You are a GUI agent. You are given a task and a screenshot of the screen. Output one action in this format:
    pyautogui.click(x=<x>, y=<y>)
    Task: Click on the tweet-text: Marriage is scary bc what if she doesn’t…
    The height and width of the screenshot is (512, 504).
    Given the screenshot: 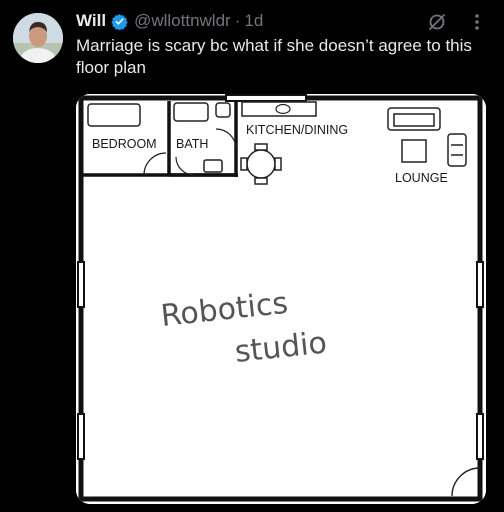 What is the action you would take?
    pyautogui.click(x=274, y=56)
    